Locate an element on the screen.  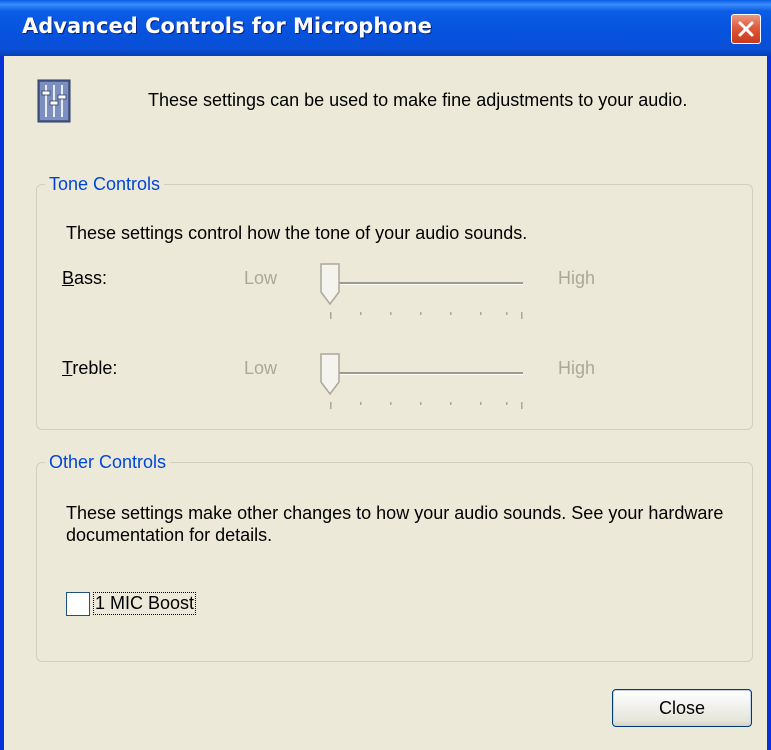
bass-slider-thumb is located at coordinates (330, 284).